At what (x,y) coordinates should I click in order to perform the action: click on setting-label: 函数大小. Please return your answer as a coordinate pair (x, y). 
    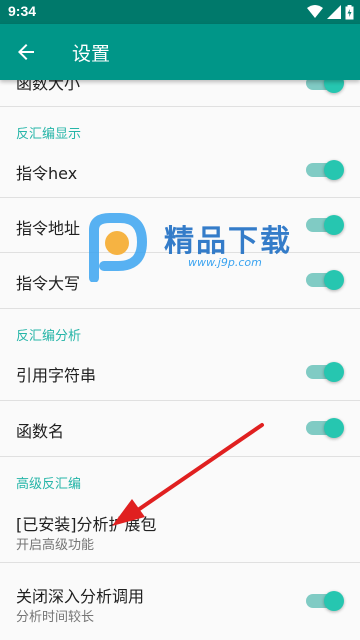
    Looking at the image, I should click on (48, 86).